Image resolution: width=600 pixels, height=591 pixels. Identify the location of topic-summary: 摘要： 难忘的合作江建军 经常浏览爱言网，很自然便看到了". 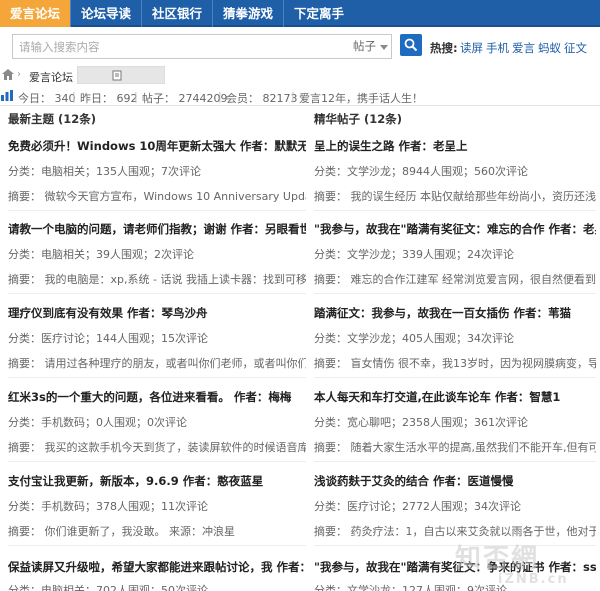
(455, 279).